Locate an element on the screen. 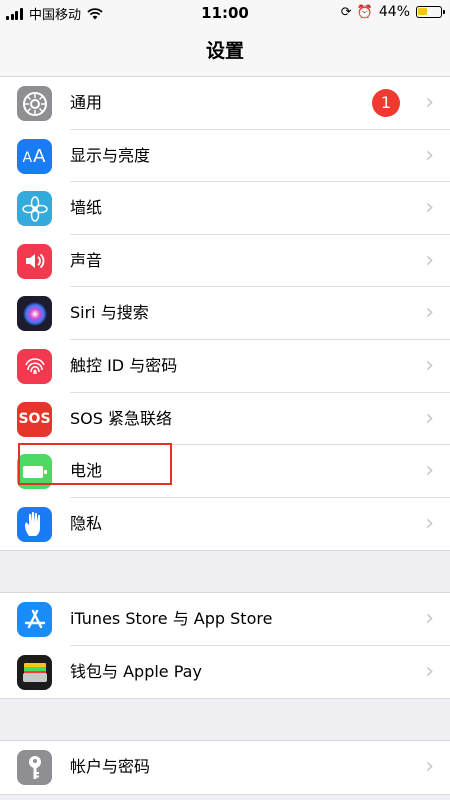 The image size is (450, 800). settings-row: 墙纸 › is located at coordinates (225, 208).